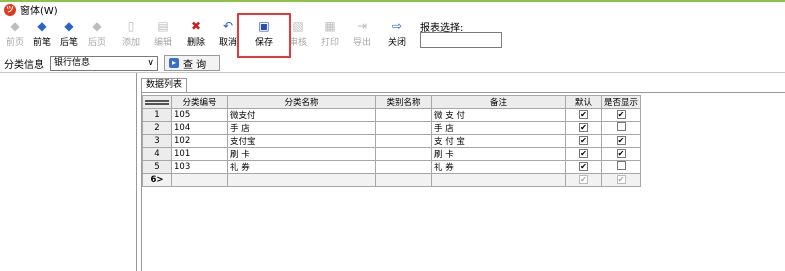 The height and width of the screenshot is (271, 785). What do you see at coordinates (397, 26) in the screenshot?
I see `close-door-icon: ⇨` at bounding box center [397, 26].